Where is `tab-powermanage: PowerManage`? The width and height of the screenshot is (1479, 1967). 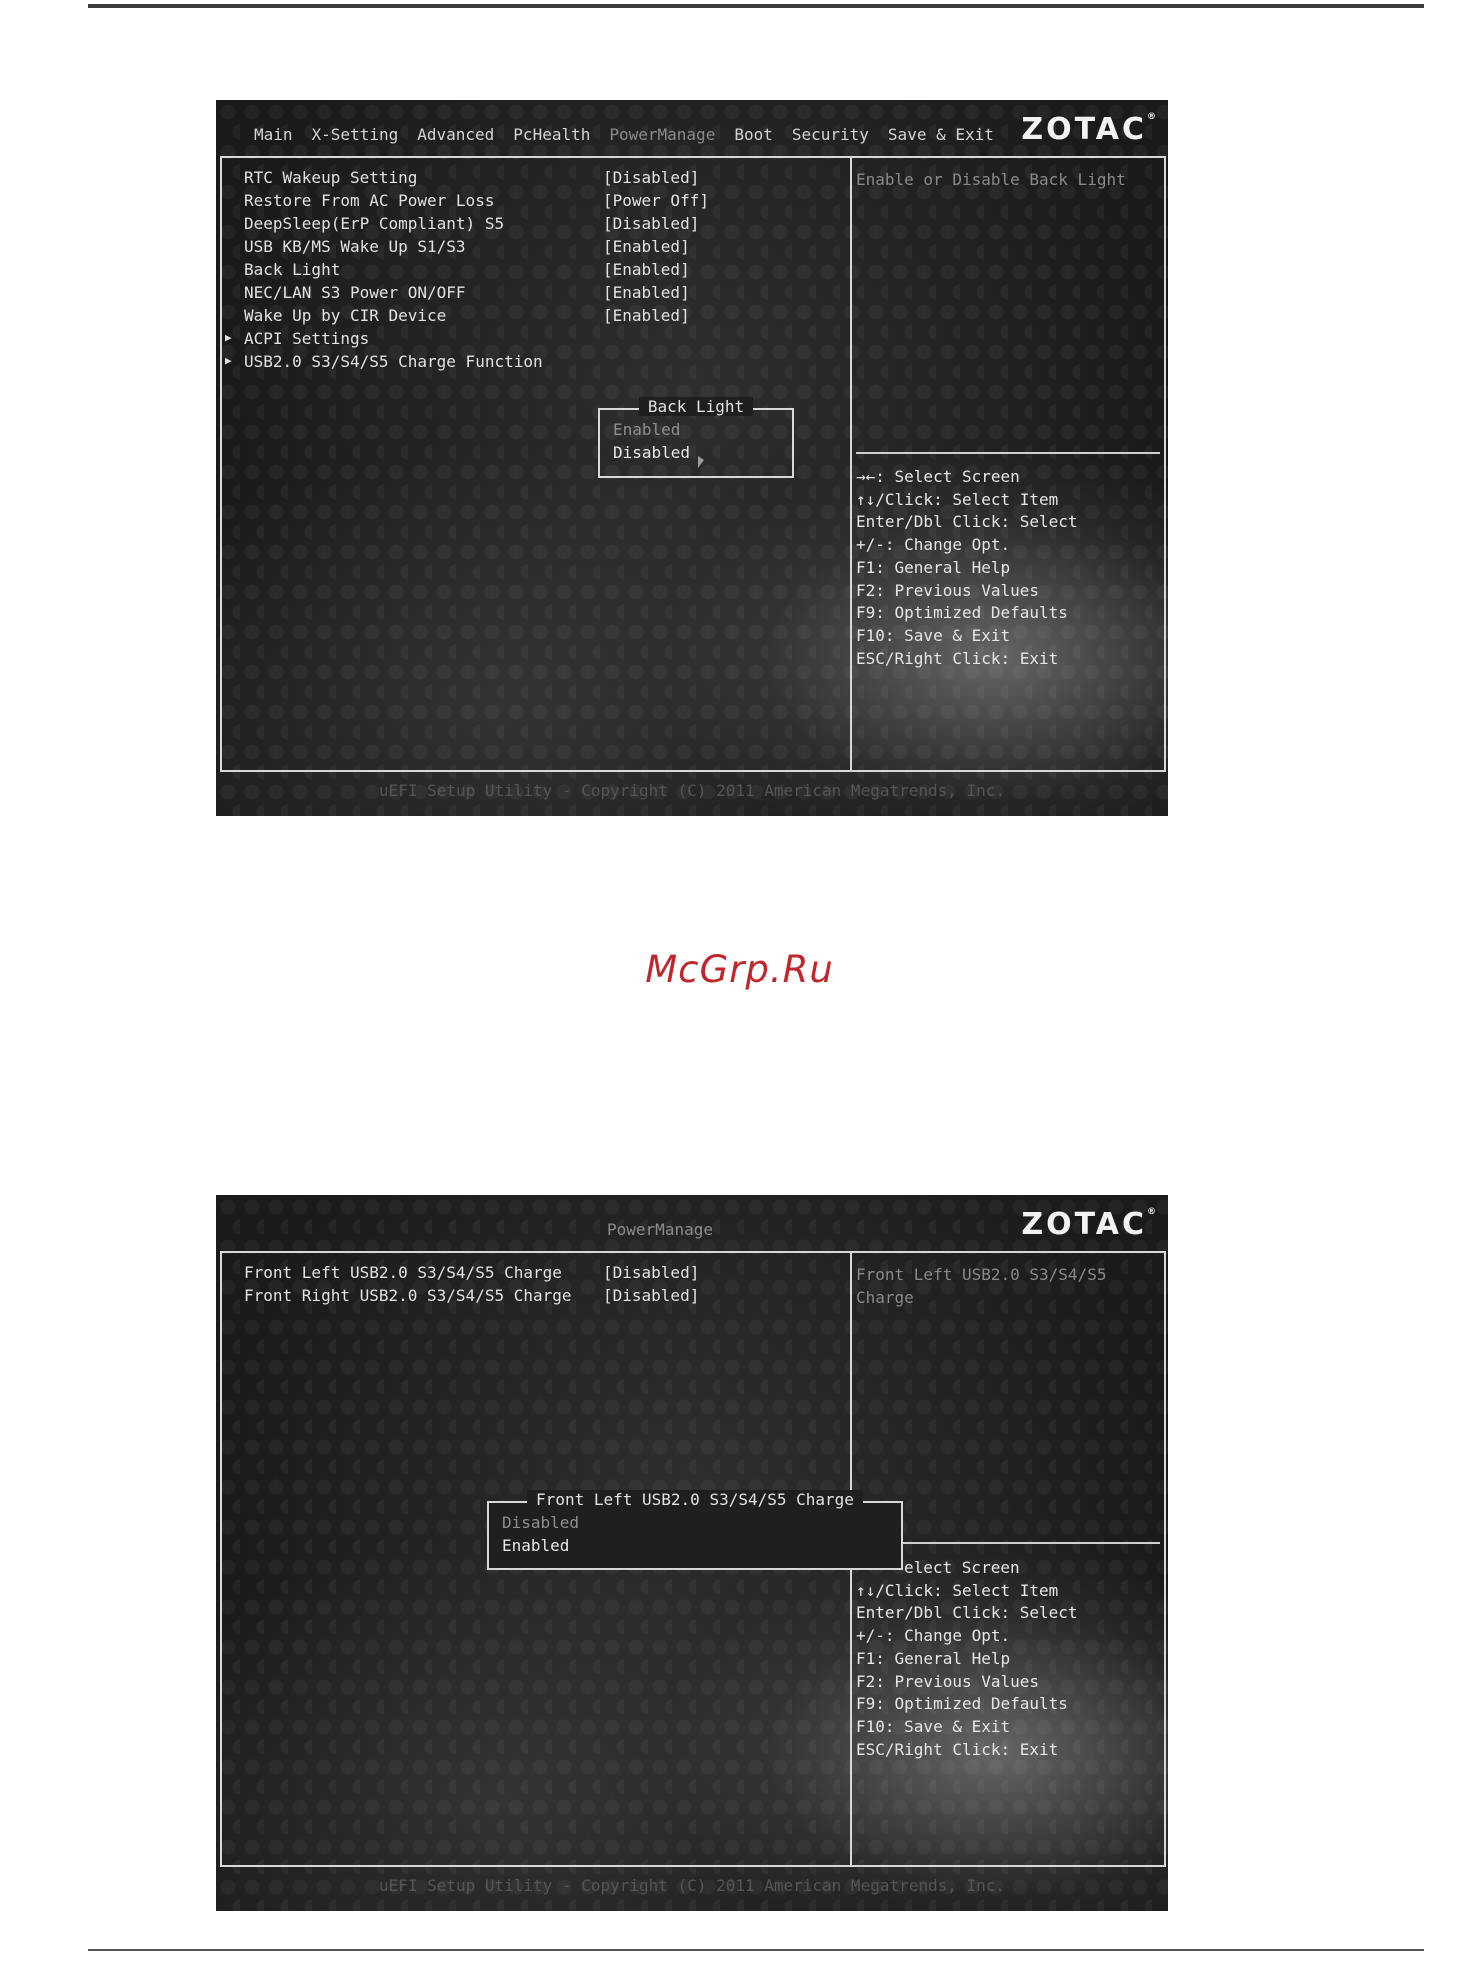 tab-powermanage: PowerManage is located at coordinates (662, 134).